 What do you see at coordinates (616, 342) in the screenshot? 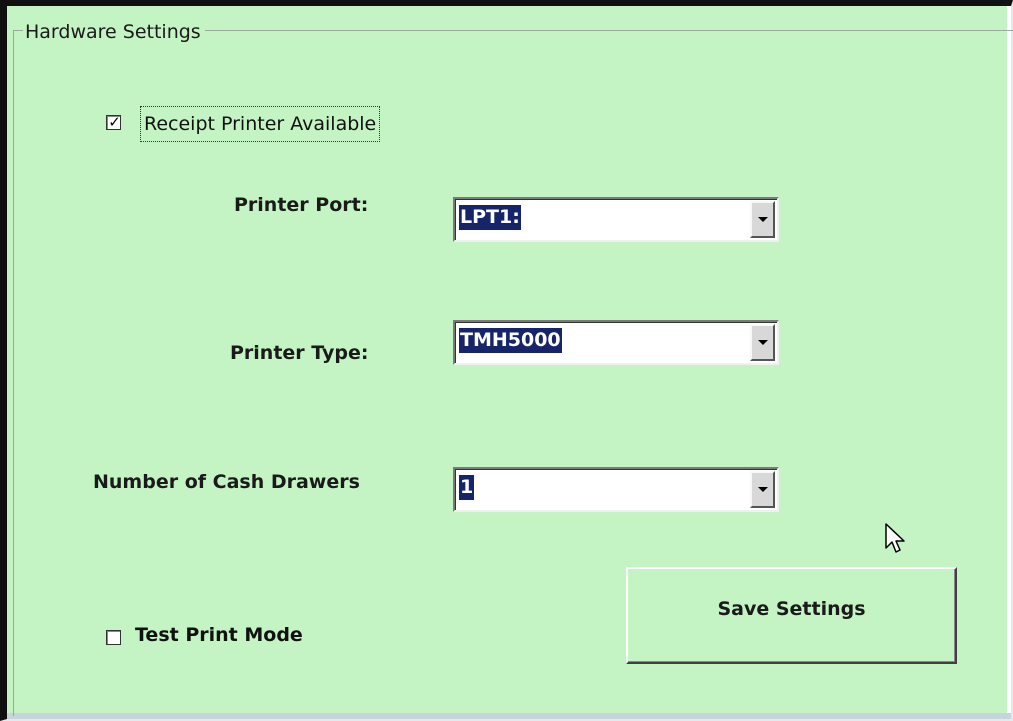
I see `printer-type-select: TMH5000` at bounding box center [616, 342].